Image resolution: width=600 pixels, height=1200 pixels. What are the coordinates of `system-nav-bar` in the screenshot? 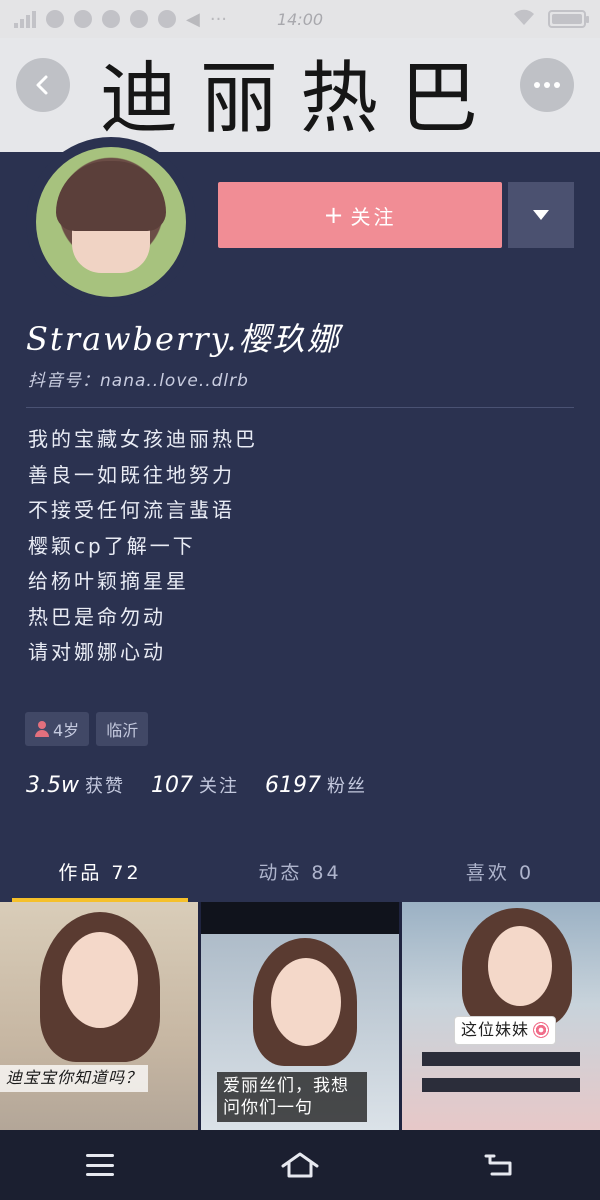 It's located at (300, 1165).